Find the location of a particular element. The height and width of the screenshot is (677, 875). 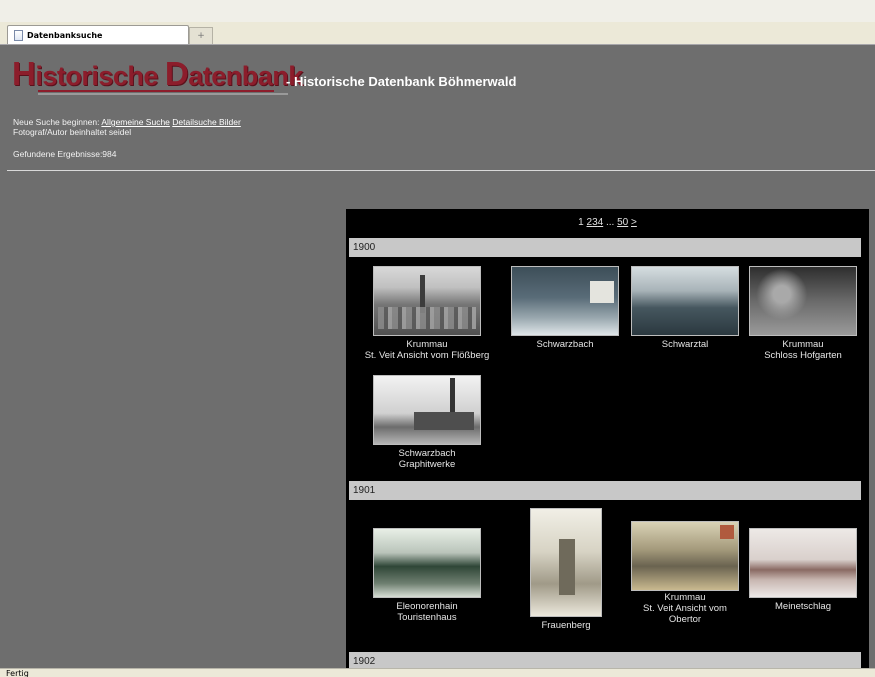

status-text: Fertig is located at coordinates (17, 673).